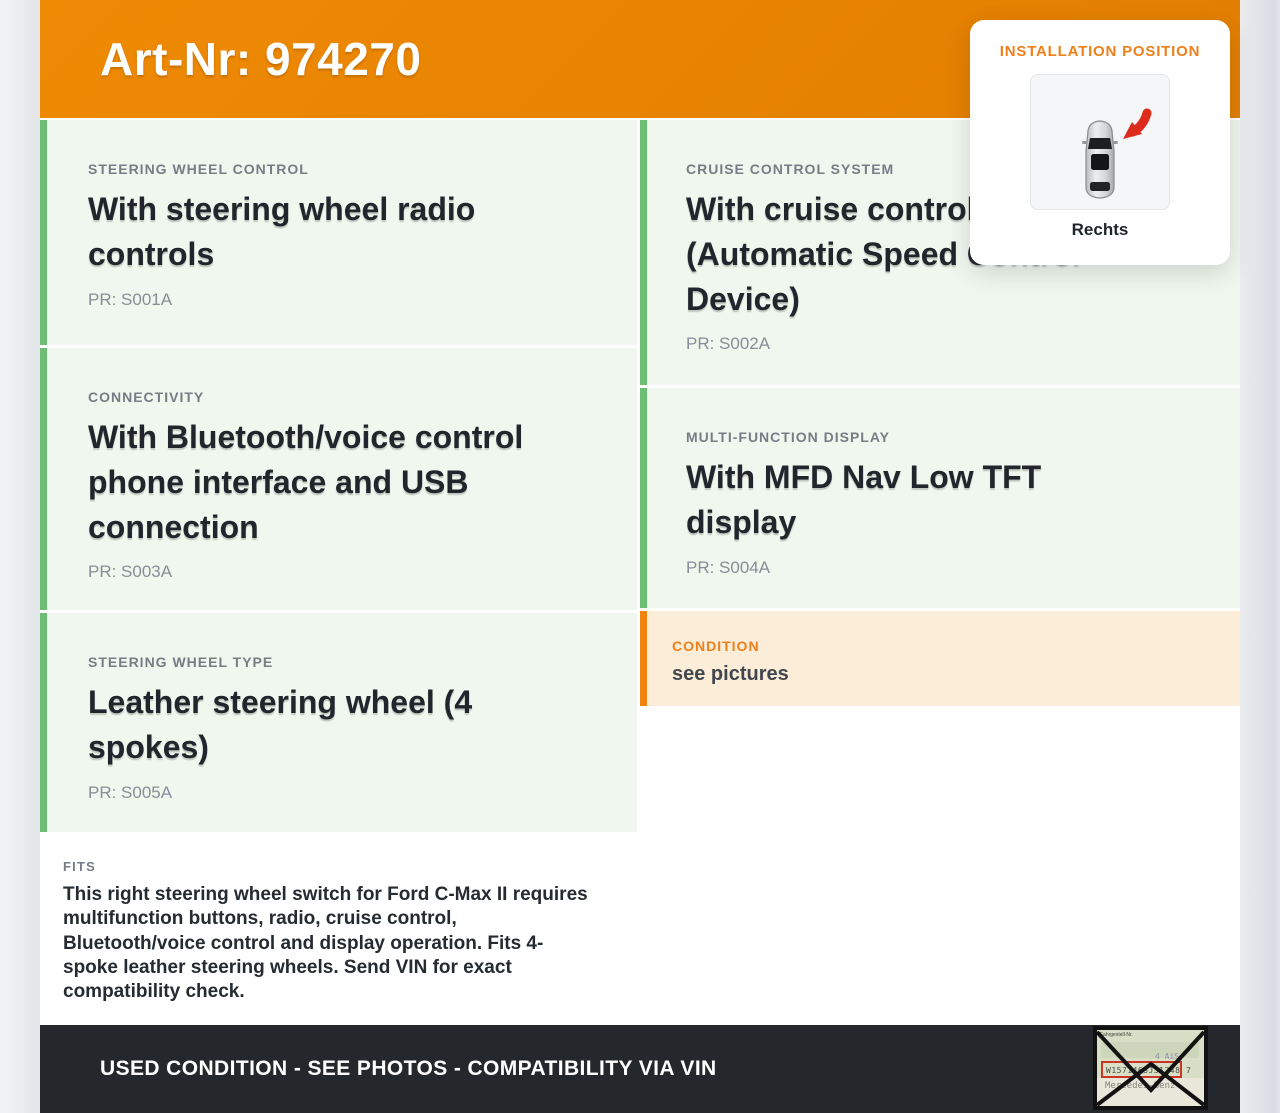 This screenshot has height=1113, width=1280. Describe the element at coordinates (198, 169) in the screenshot. I see `spec-label: STEERING WHEEL CONTROL` at that location.